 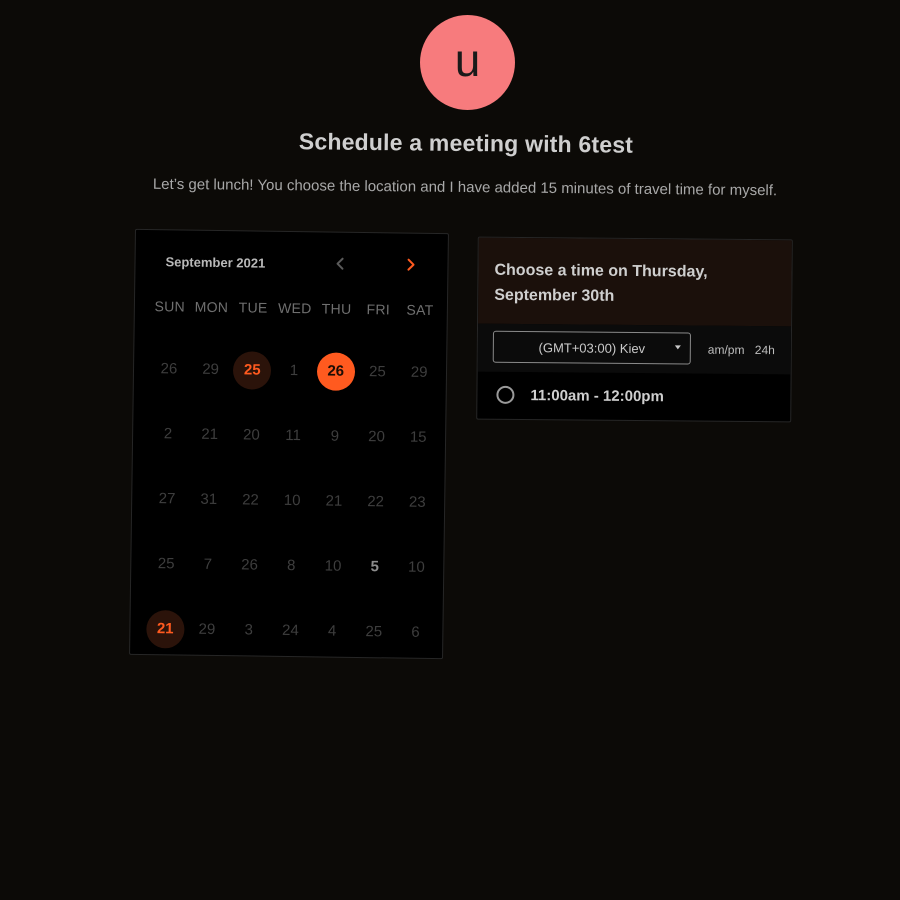 I want to click on calendar-day-number: 23, so click(x=417, y=502).